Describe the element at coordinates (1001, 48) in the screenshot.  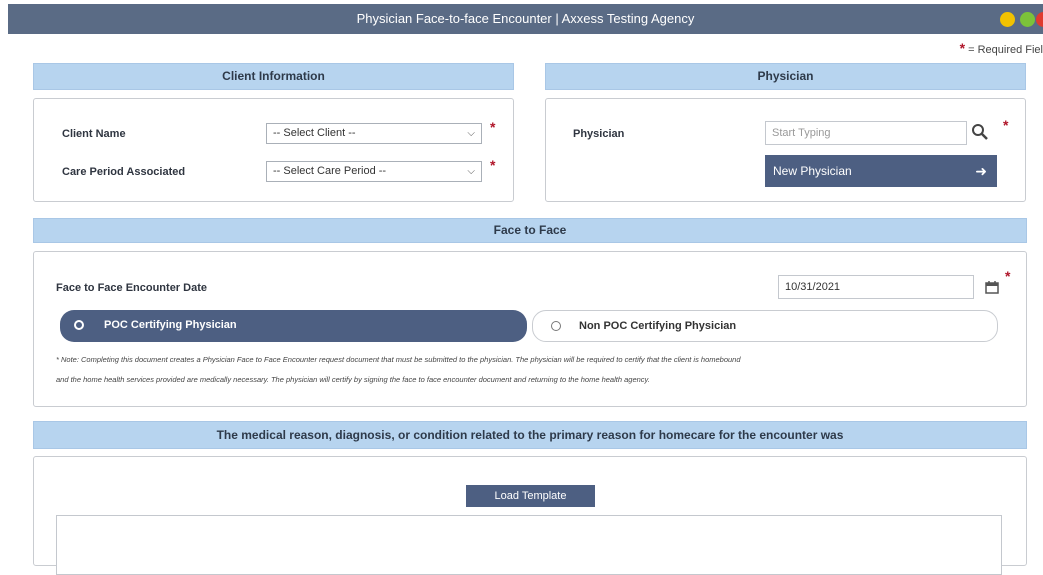
I see `required-fields-note: * = Required Fiel` at that location.